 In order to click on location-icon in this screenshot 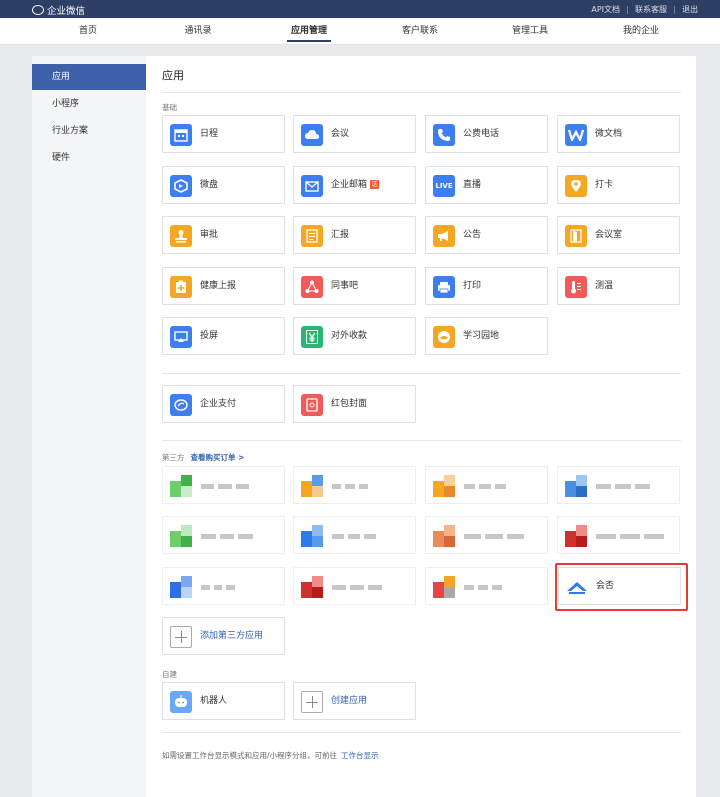, I will do `click(576, 186)`.